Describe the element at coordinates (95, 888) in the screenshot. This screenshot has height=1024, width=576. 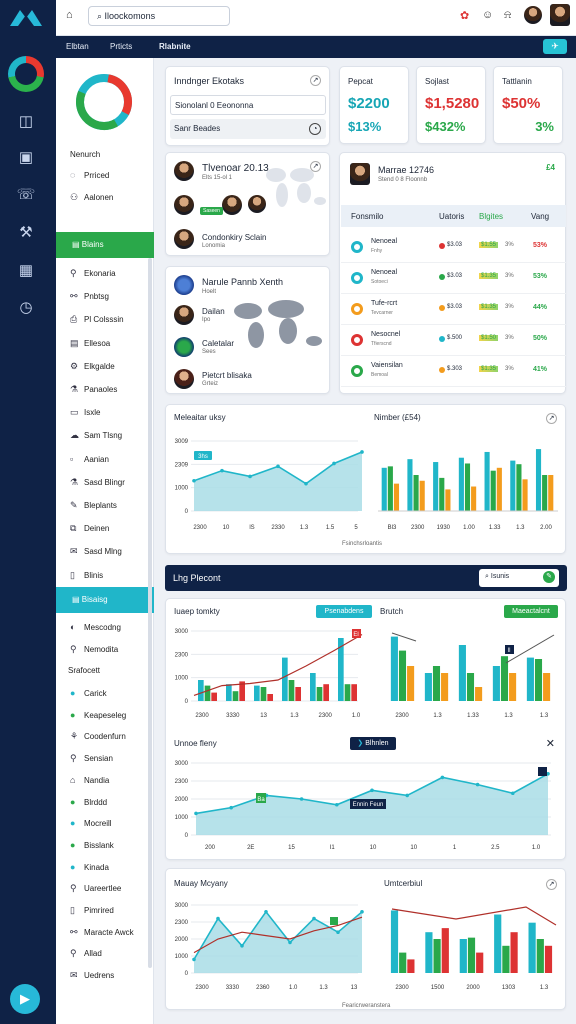
I see `sidebar-item: ⚲ Uareertlee` at that location.